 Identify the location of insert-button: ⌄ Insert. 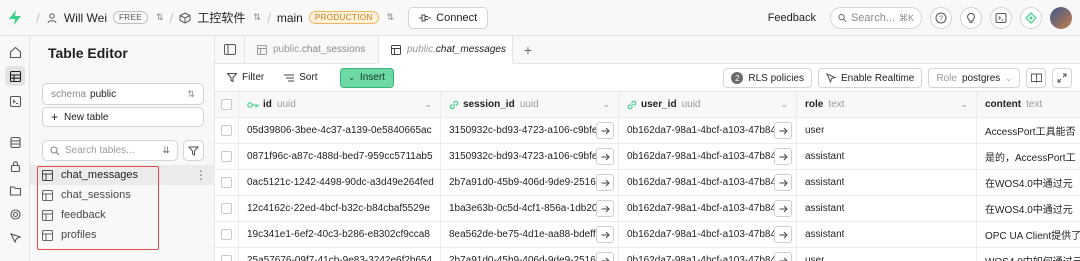
(366, 77).